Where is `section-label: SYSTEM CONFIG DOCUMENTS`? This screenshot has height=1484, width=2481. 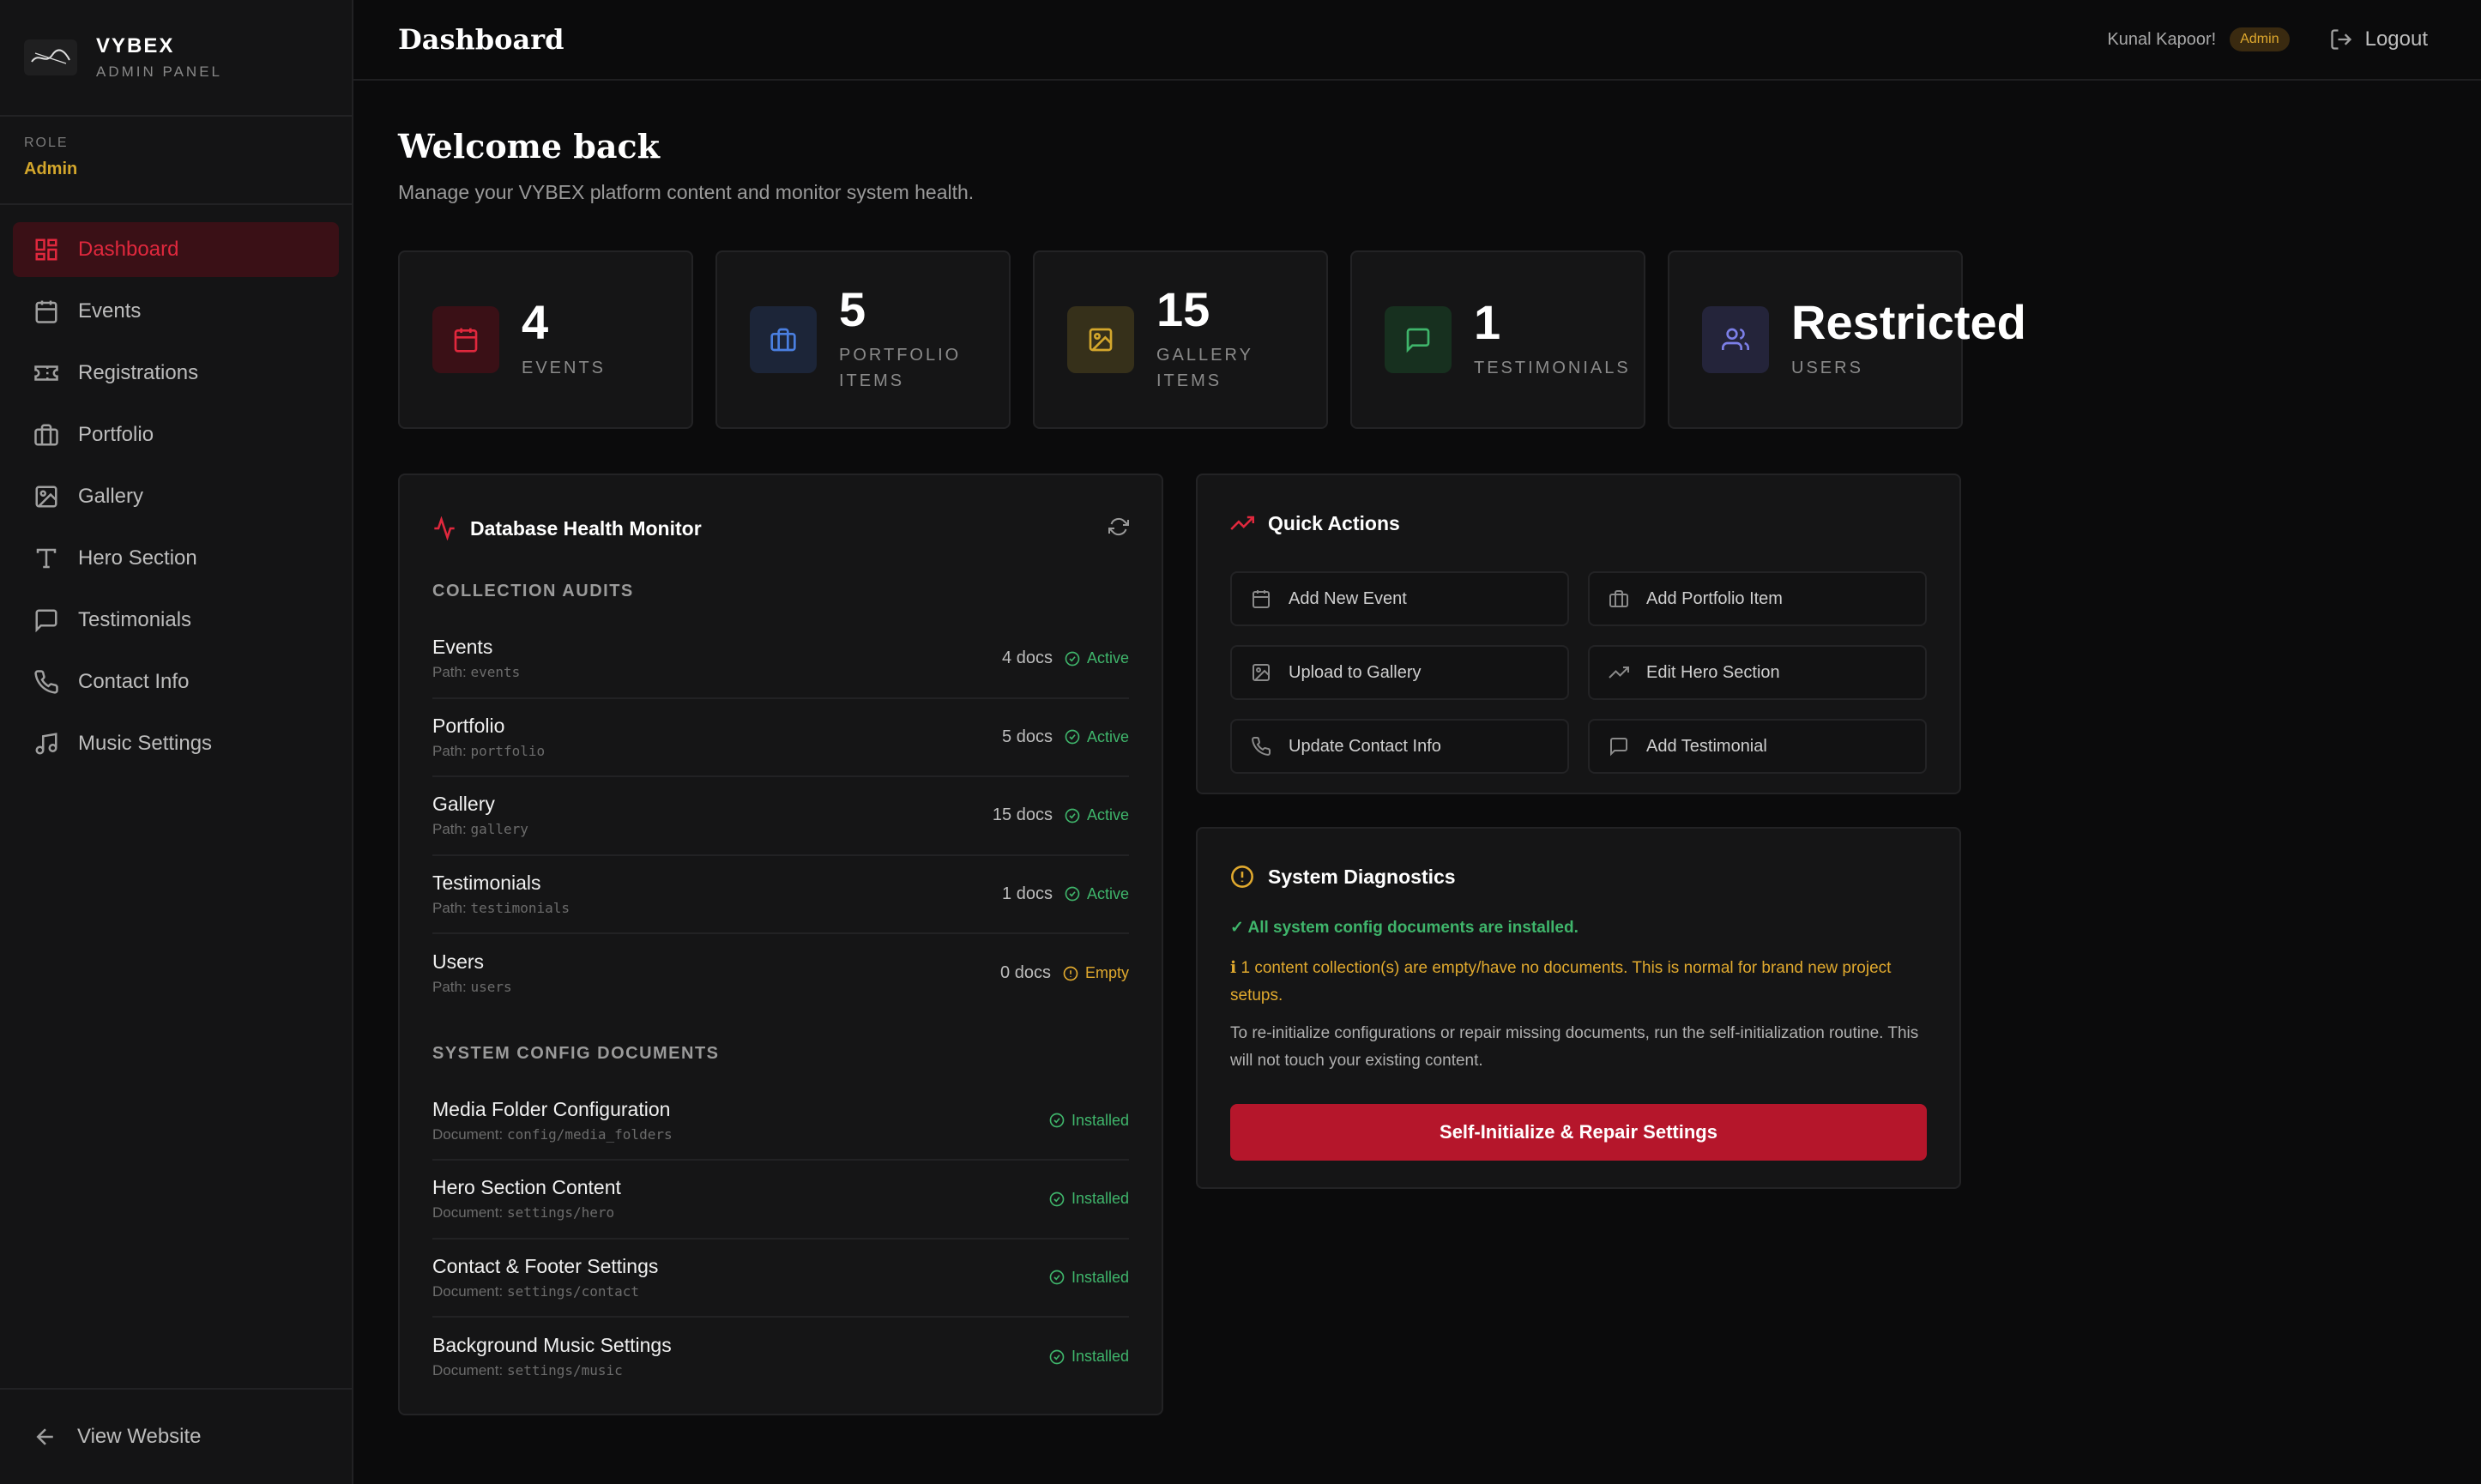
section-label: SYSTEM CONFIG DOCUMENTS is located at coordinates (576, 1053).